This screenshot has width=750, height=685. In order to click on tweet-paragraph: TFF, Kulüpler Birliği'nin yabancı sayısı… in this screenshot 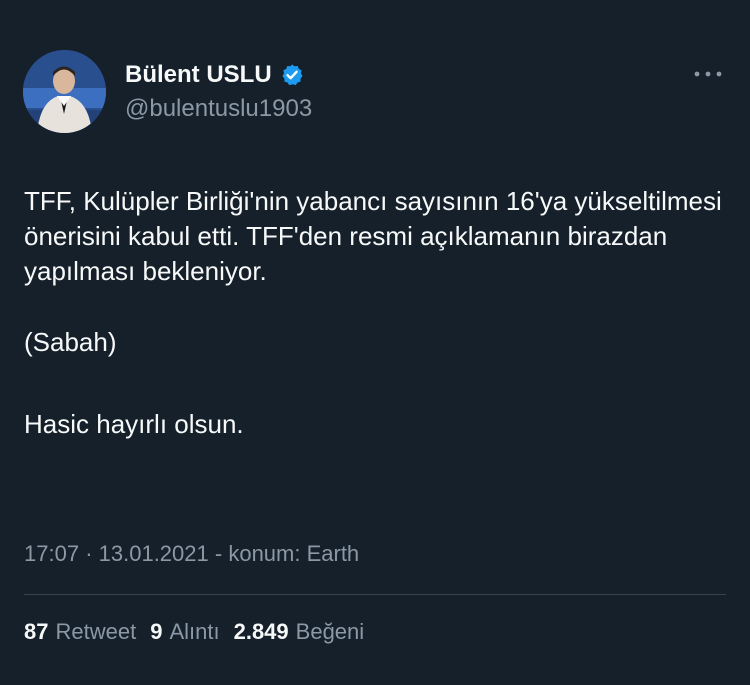, I will do `click(377, 236)`.